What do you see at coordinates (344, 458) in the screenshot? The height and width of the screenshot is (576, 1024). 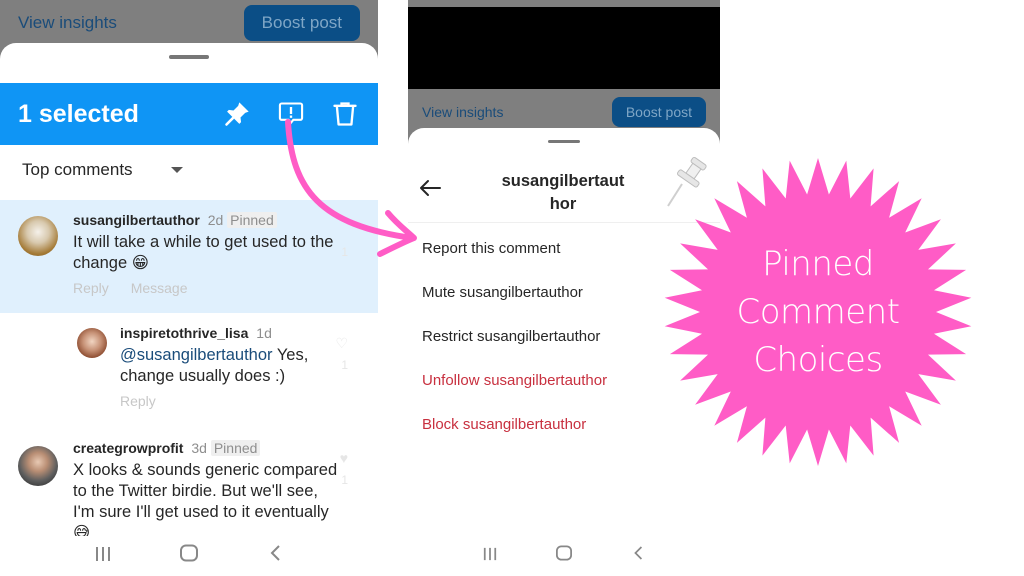 I see `like-icon: ♥` at bounding box center [344, 458].